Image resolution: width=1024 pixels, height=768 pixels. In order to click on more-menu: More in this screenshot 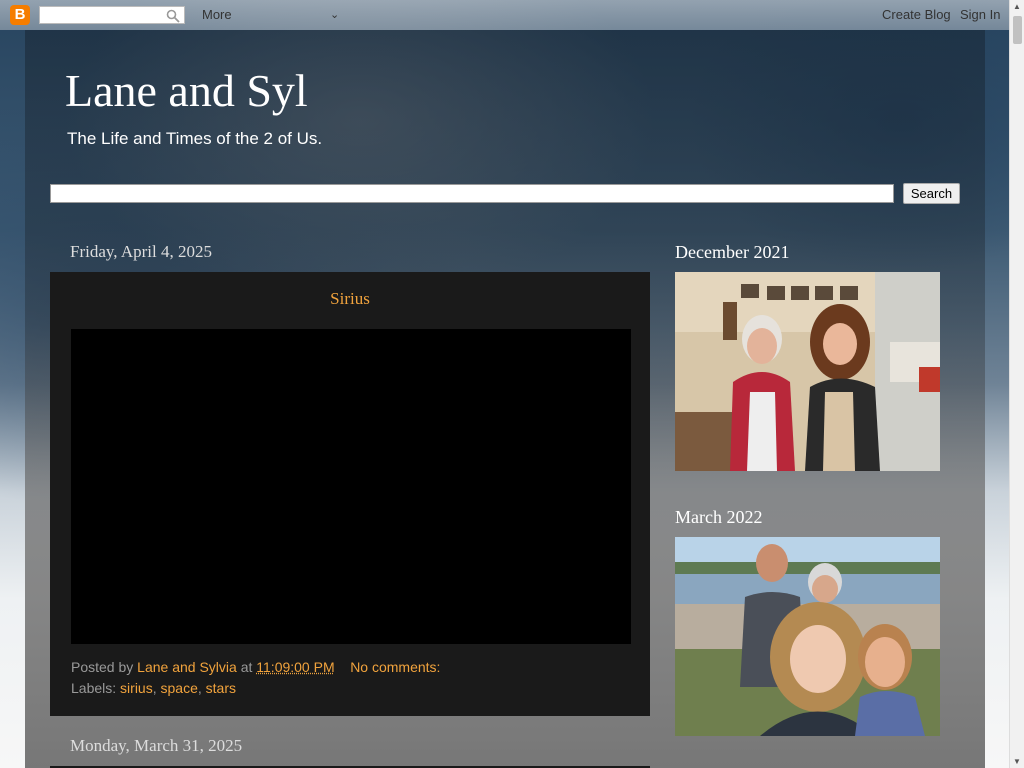, I will do `click(217, 14)`.